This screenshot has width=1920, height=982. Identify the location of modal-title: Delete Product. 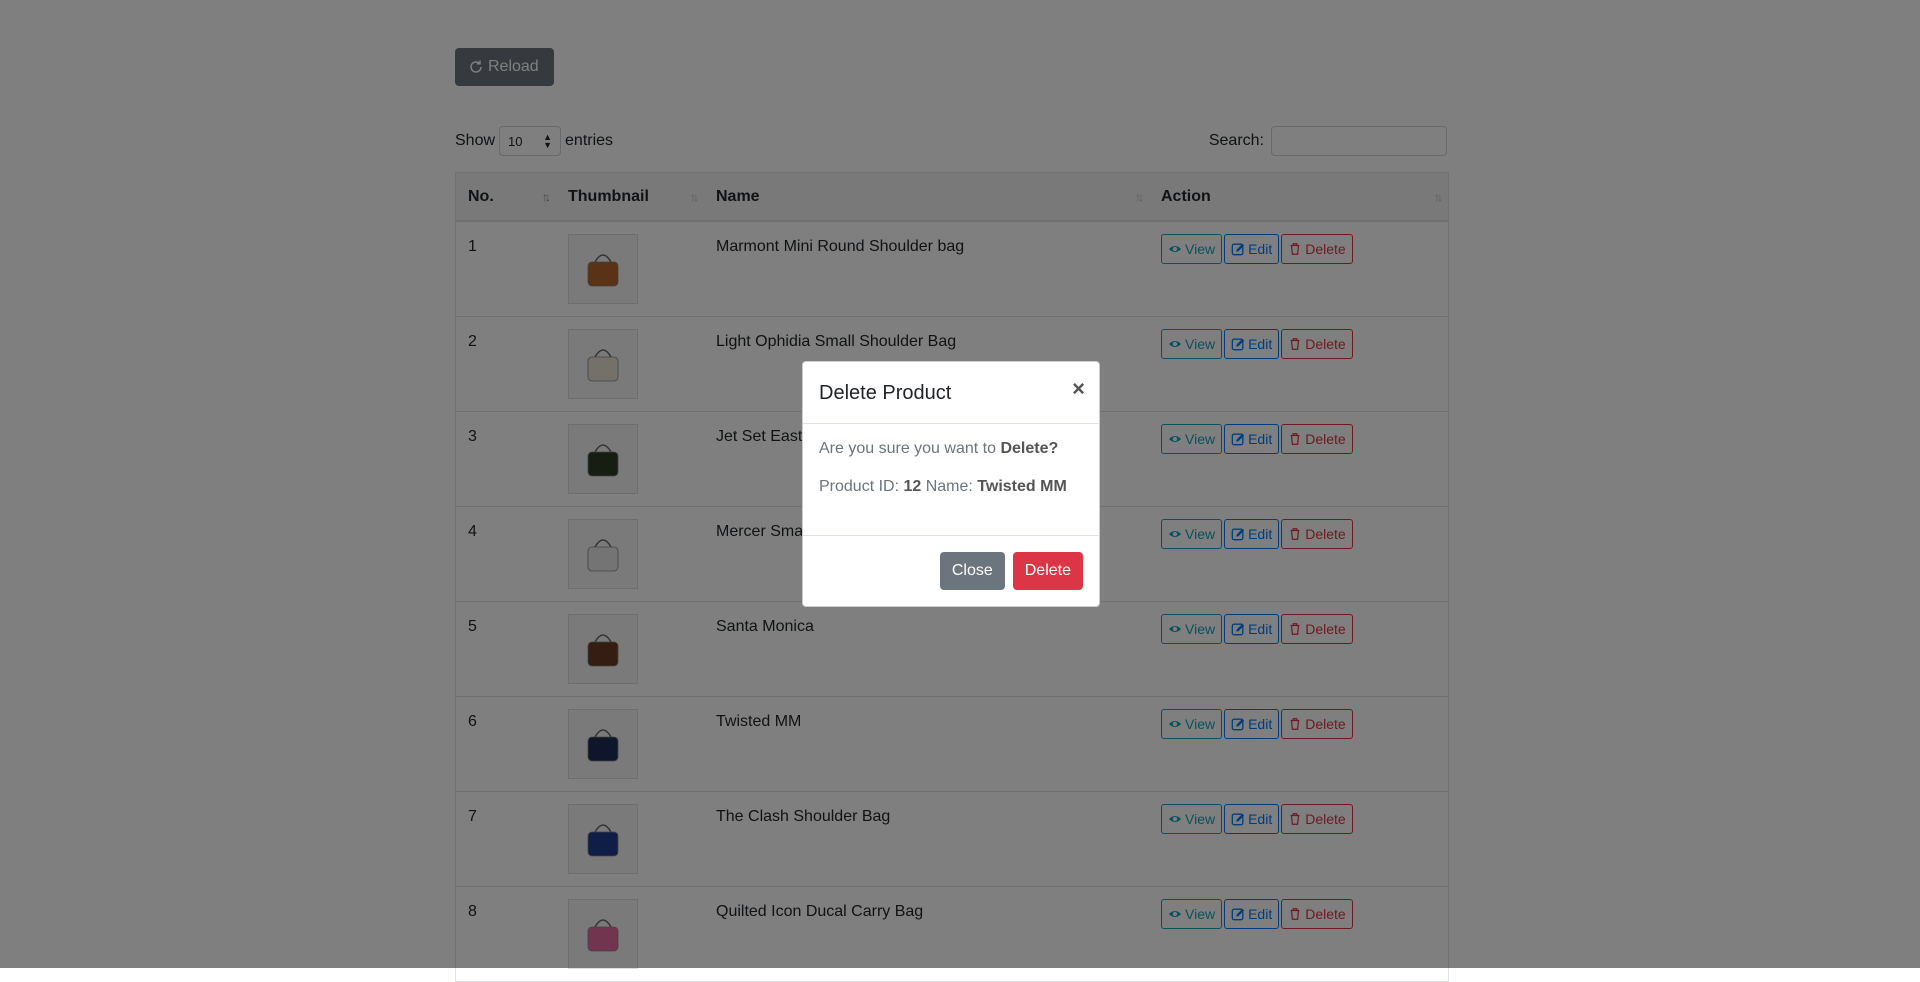
(885, 393).